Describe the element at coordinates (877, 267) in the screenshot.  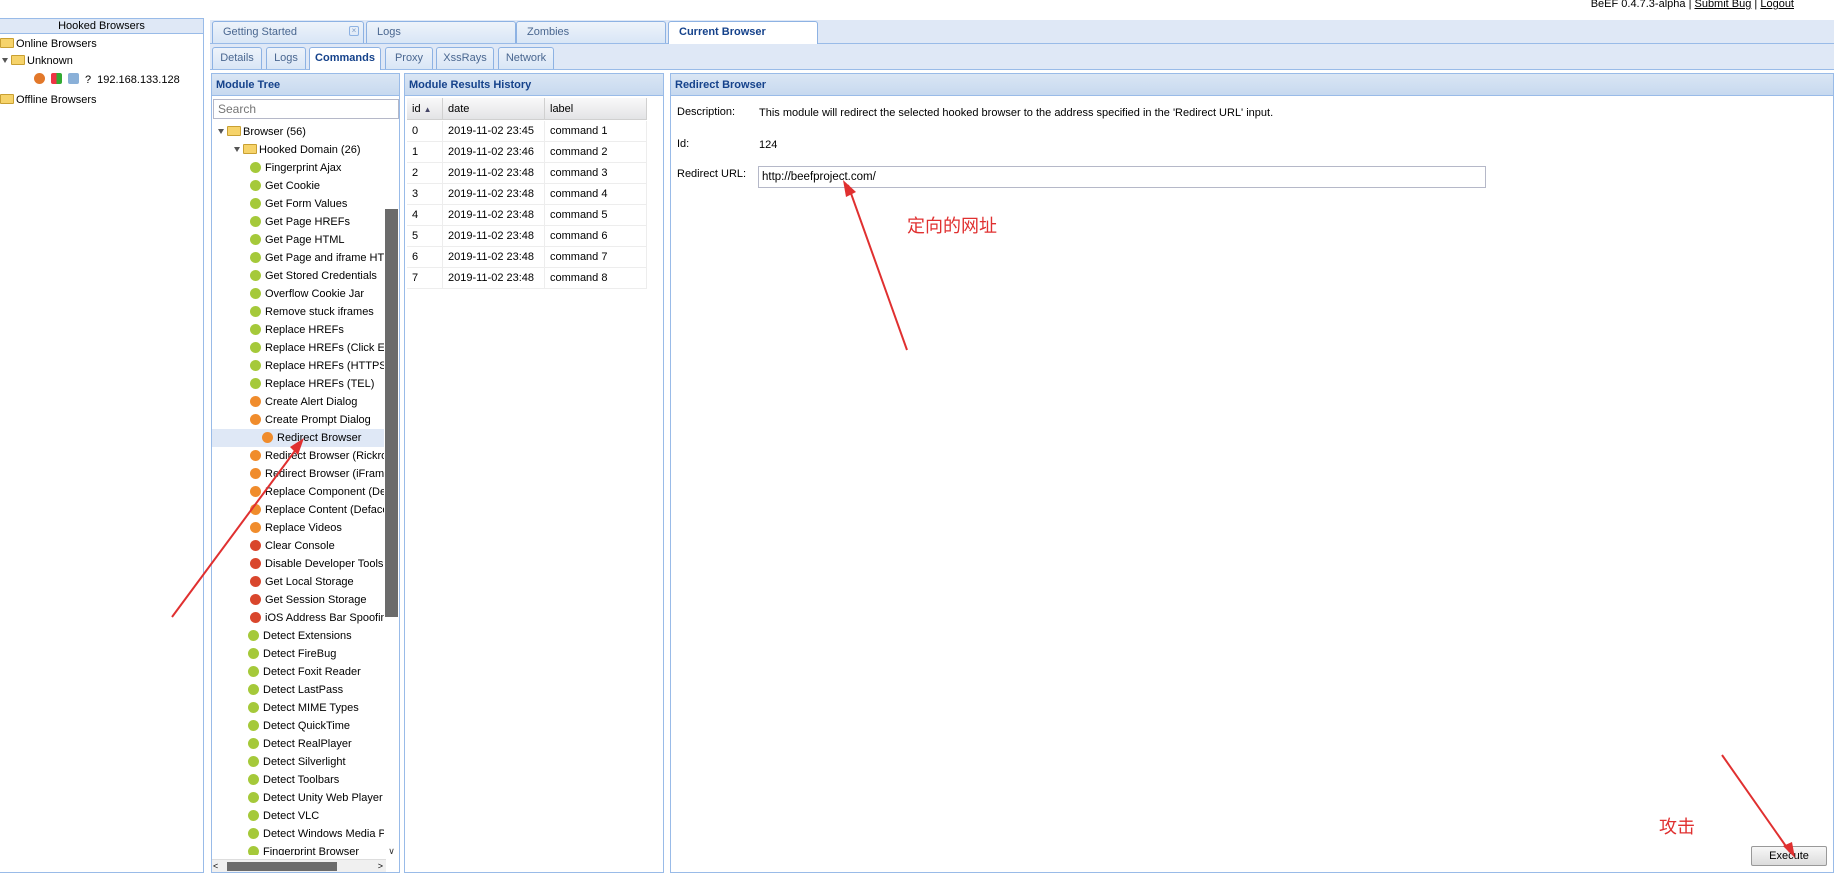
I see `arrow-to-url-input` at that location.